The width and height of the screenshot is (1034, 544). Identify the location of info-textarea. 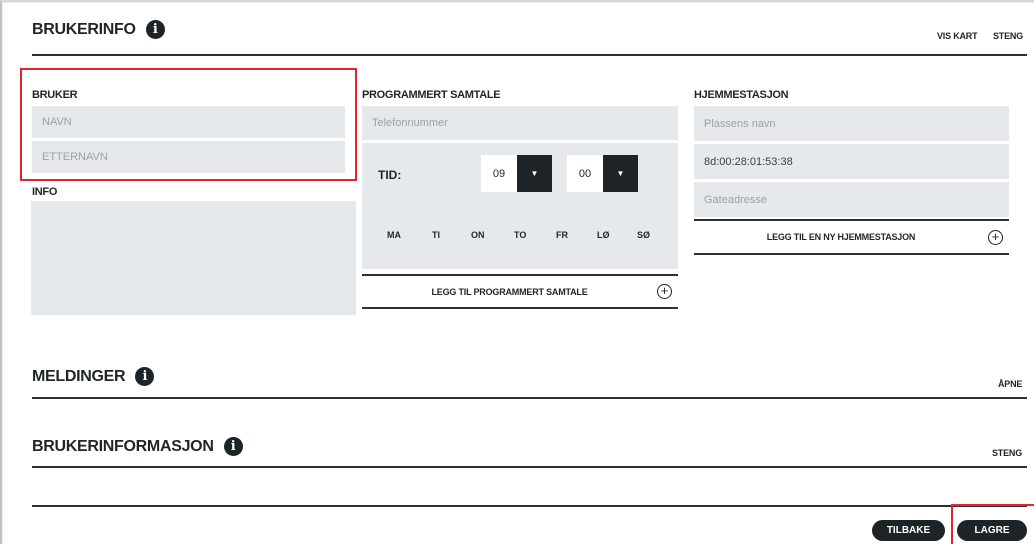
(193, 258).